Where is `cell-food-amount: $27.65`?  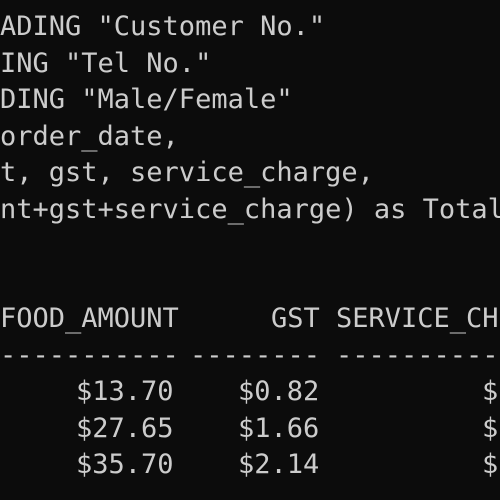
cell-food-amount: $27.65 is located at coordinates (125, 428).